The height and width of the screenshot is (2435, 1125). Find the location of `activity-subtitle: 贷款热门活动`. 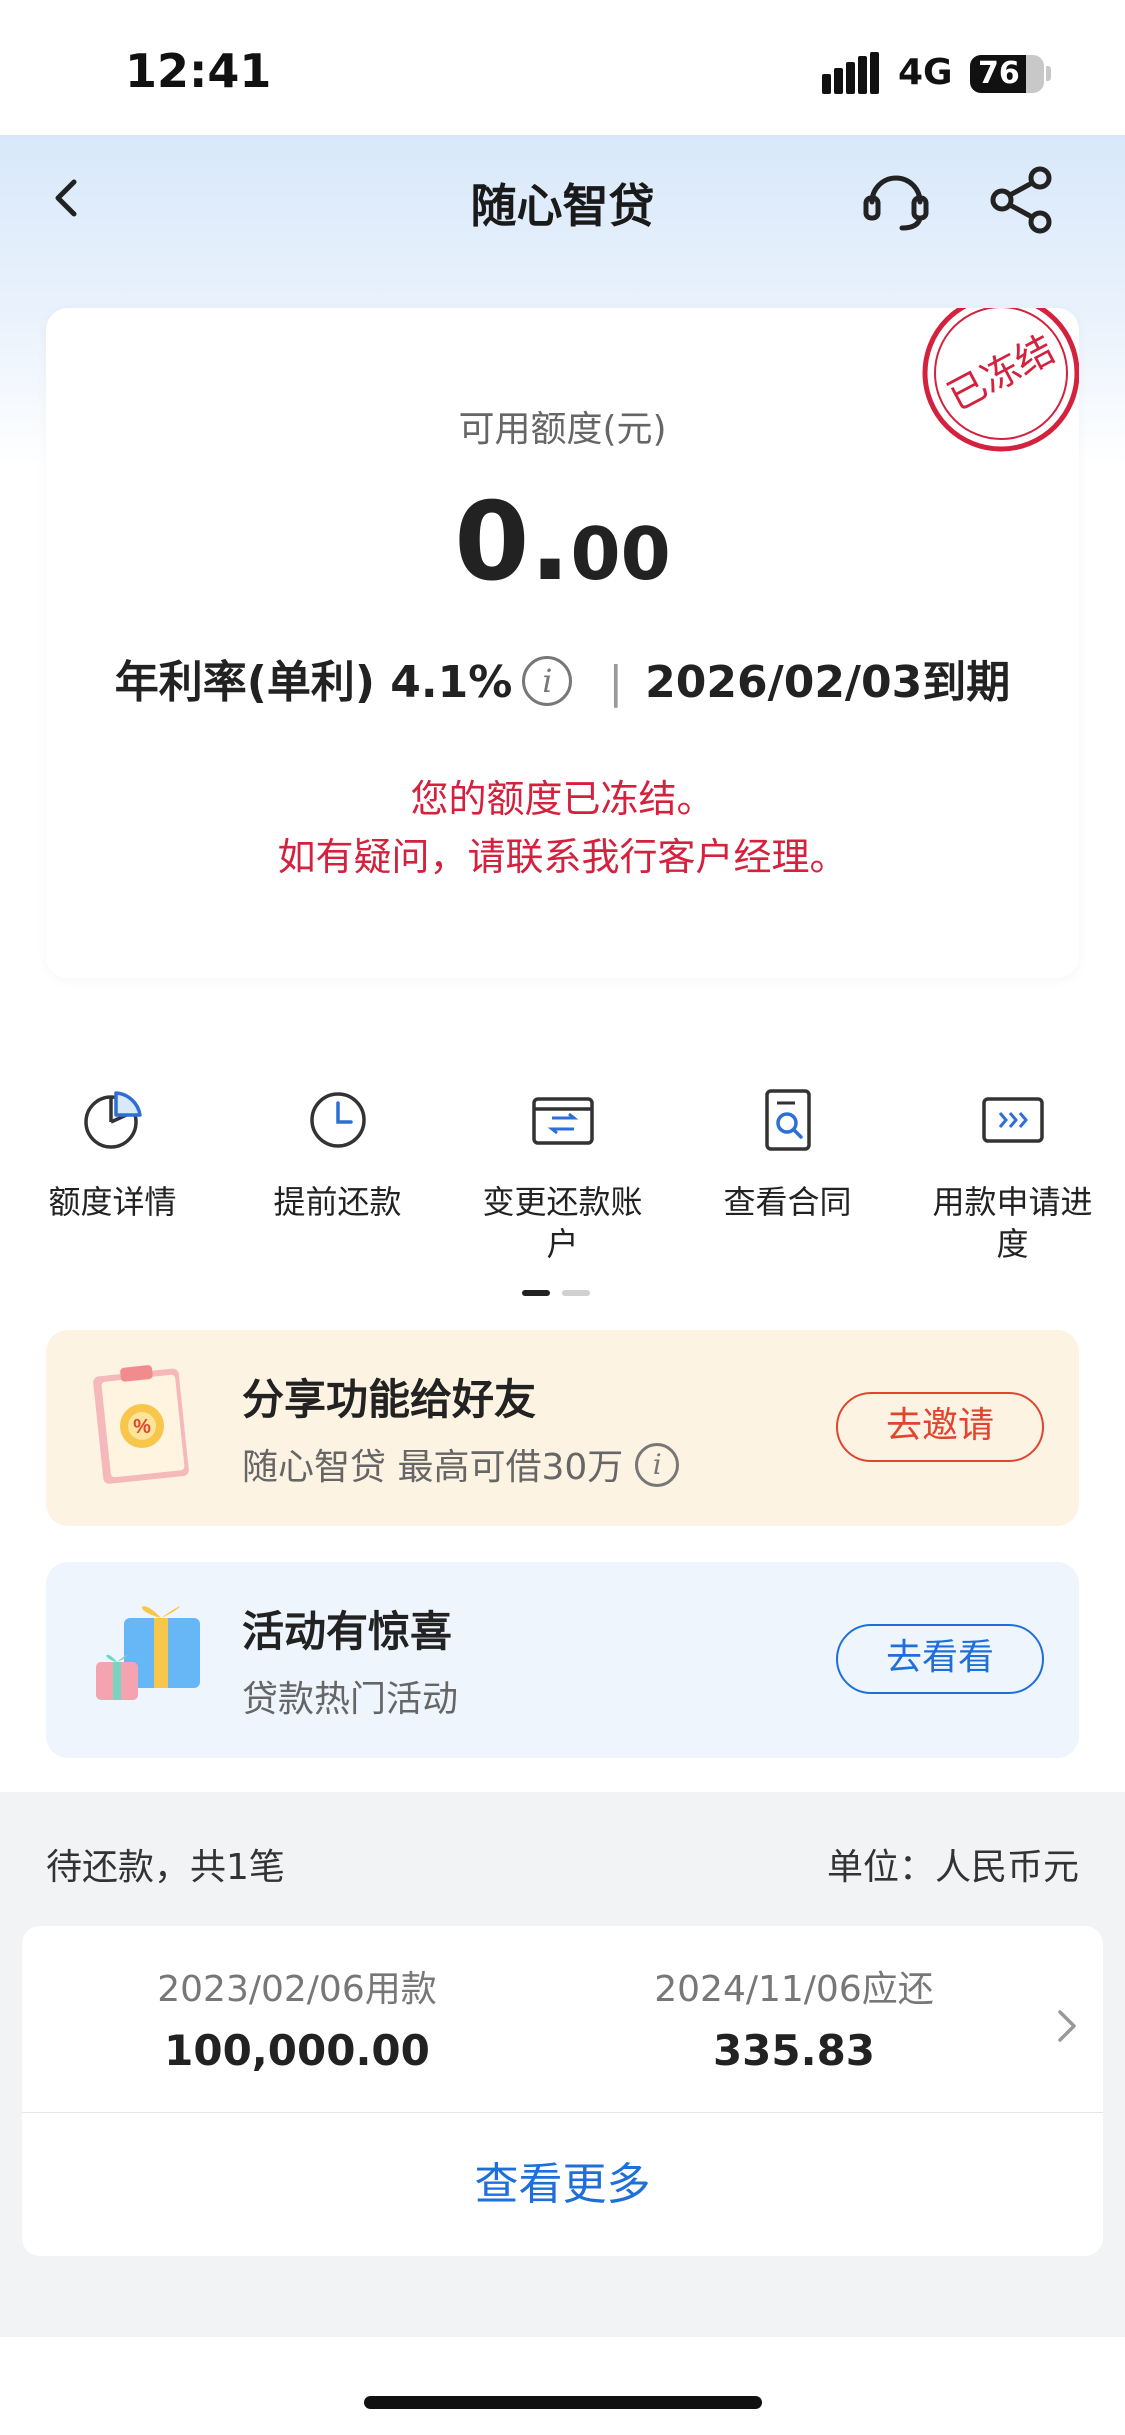

activity-subtitle: 贷款热门活动 is located at coordinates (350, 1699).